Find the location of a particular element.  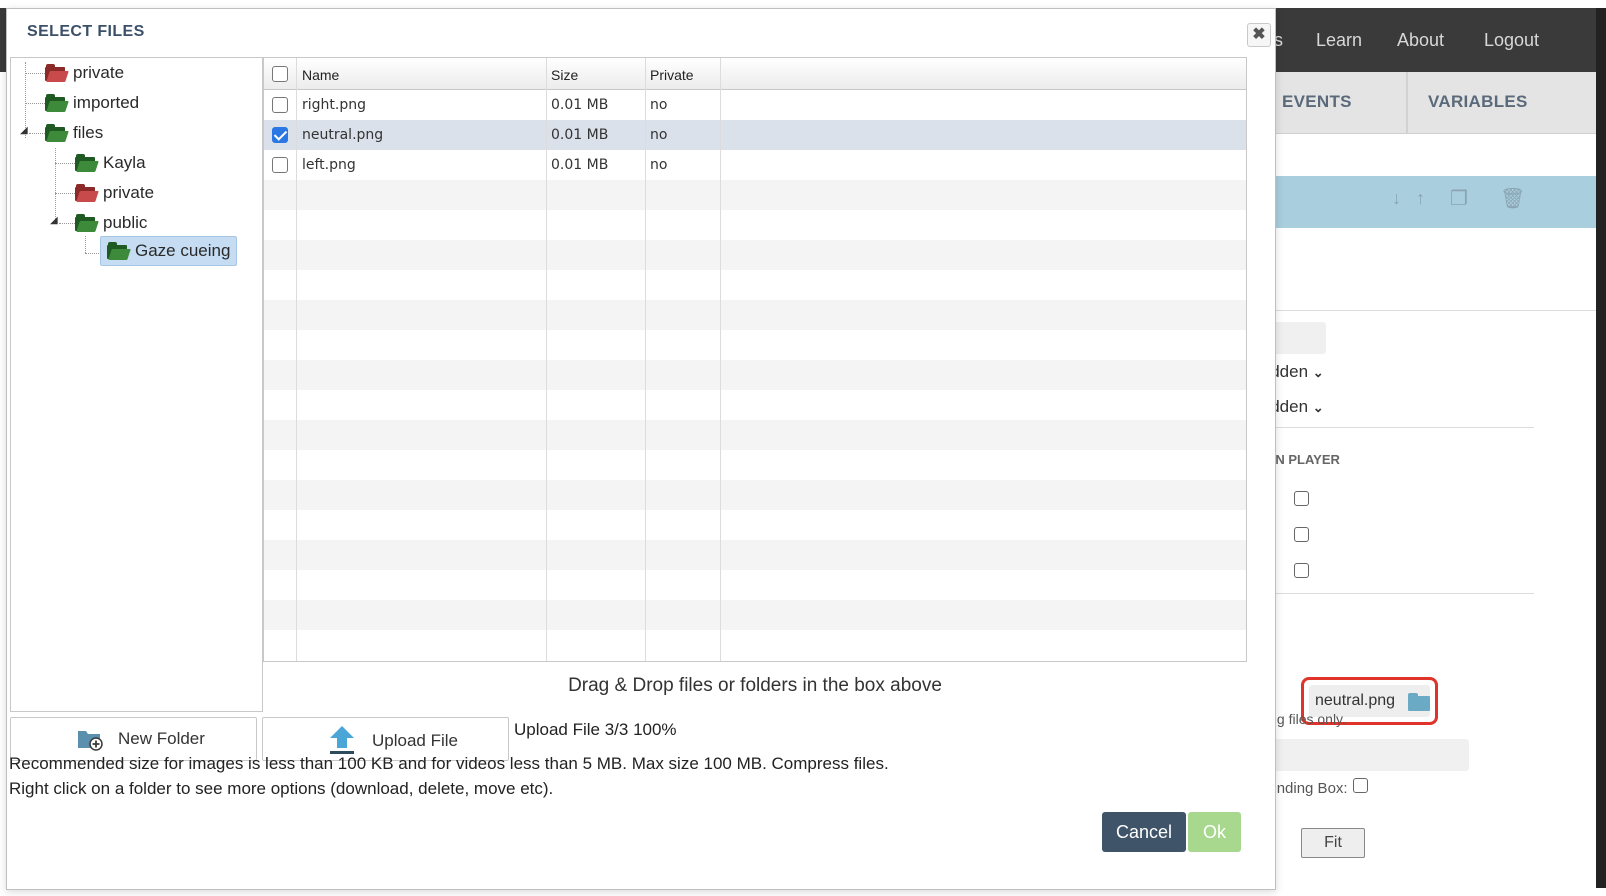

column-header-private: Private is located at coordinates (672, 75).